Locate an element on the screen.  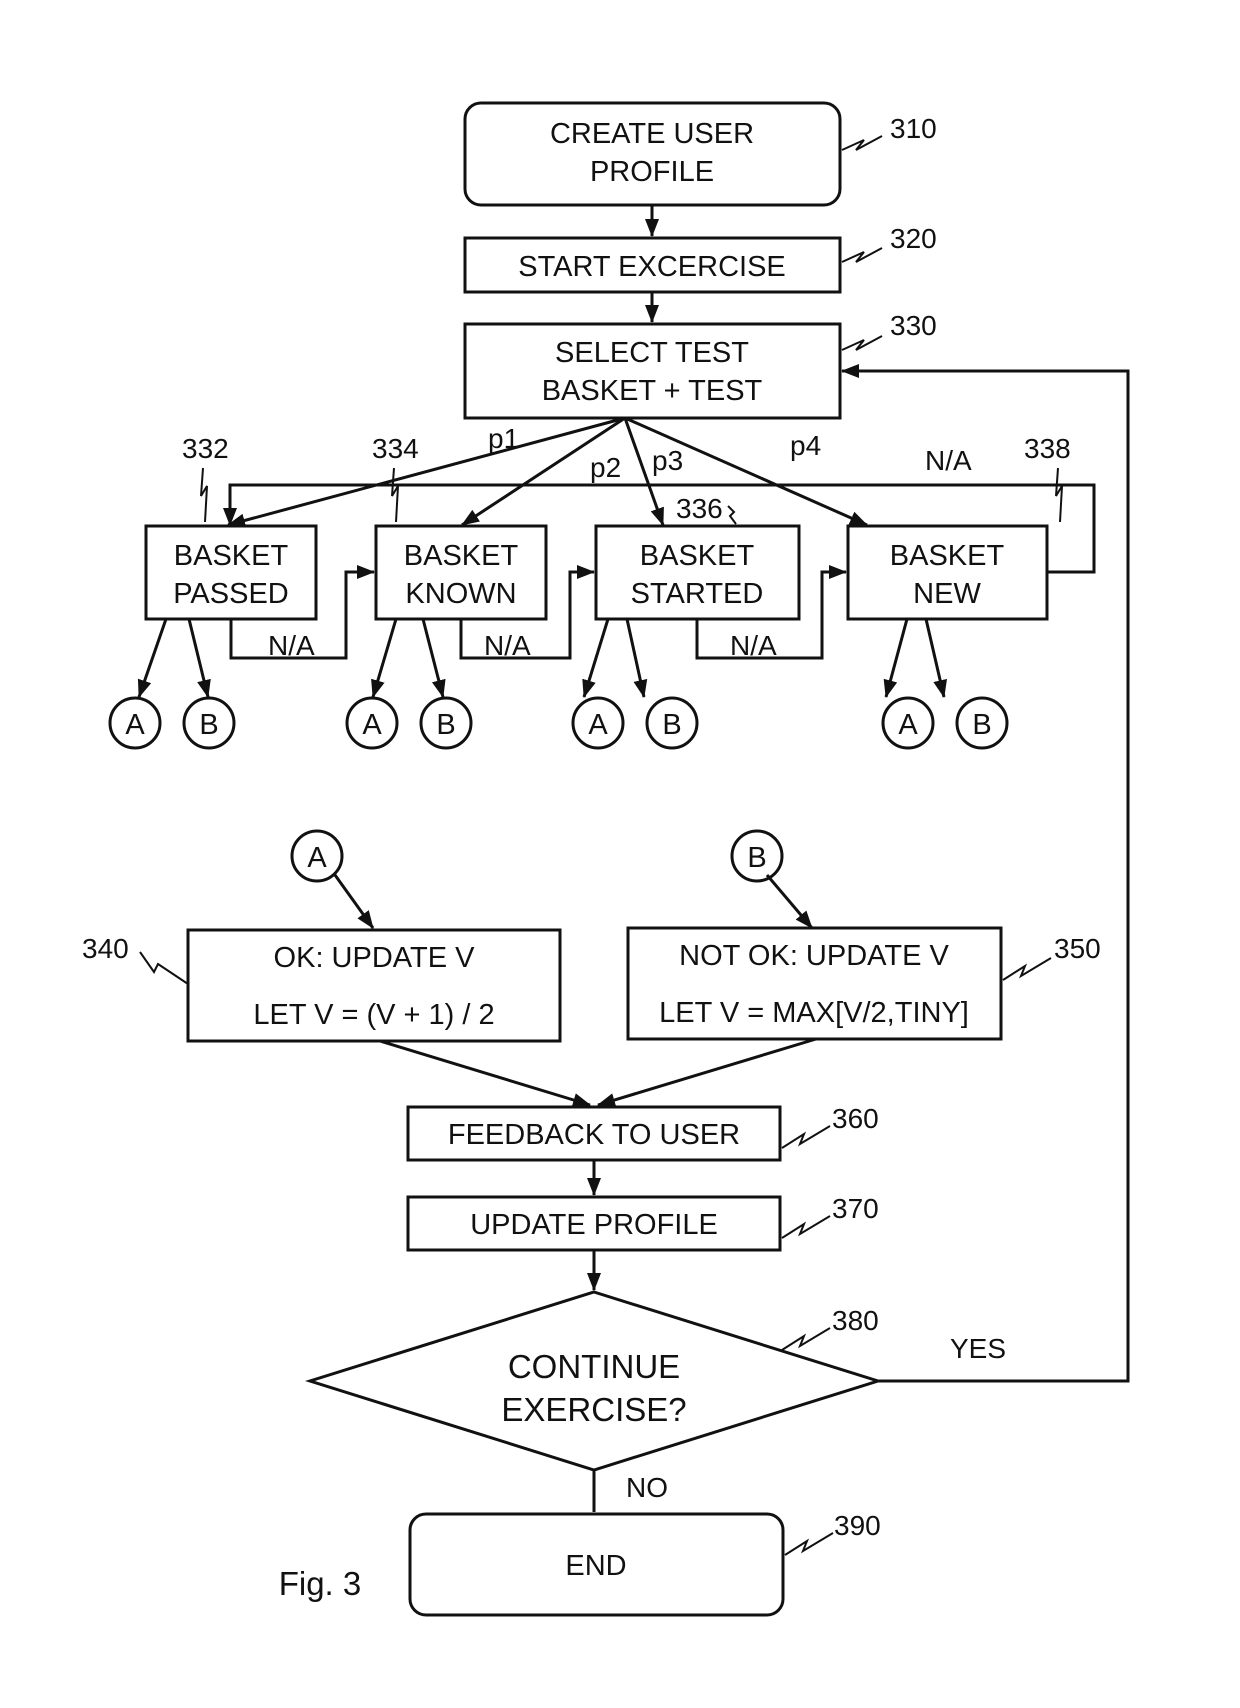
node-basket-new: BASKET NEW is located at coordinates (947, 572).